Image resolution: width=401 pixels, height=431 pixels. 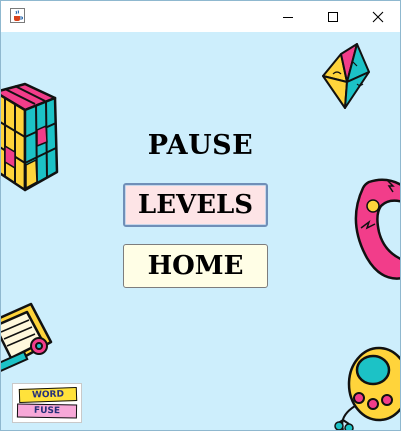 I want to click on pause-title: PAUSE, so click(x=200, y=145).